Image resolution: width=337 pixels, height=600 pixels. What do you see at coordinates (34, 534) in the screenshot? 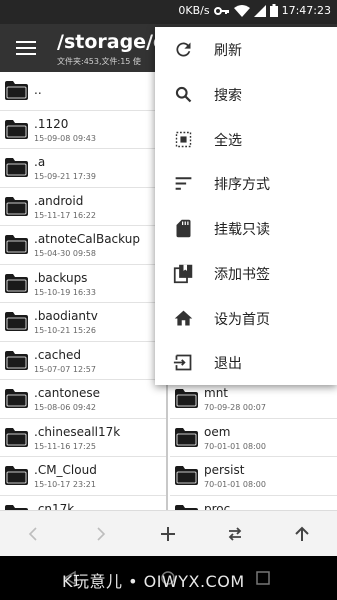
I see `back-icon` at bounding box center [34, 534].